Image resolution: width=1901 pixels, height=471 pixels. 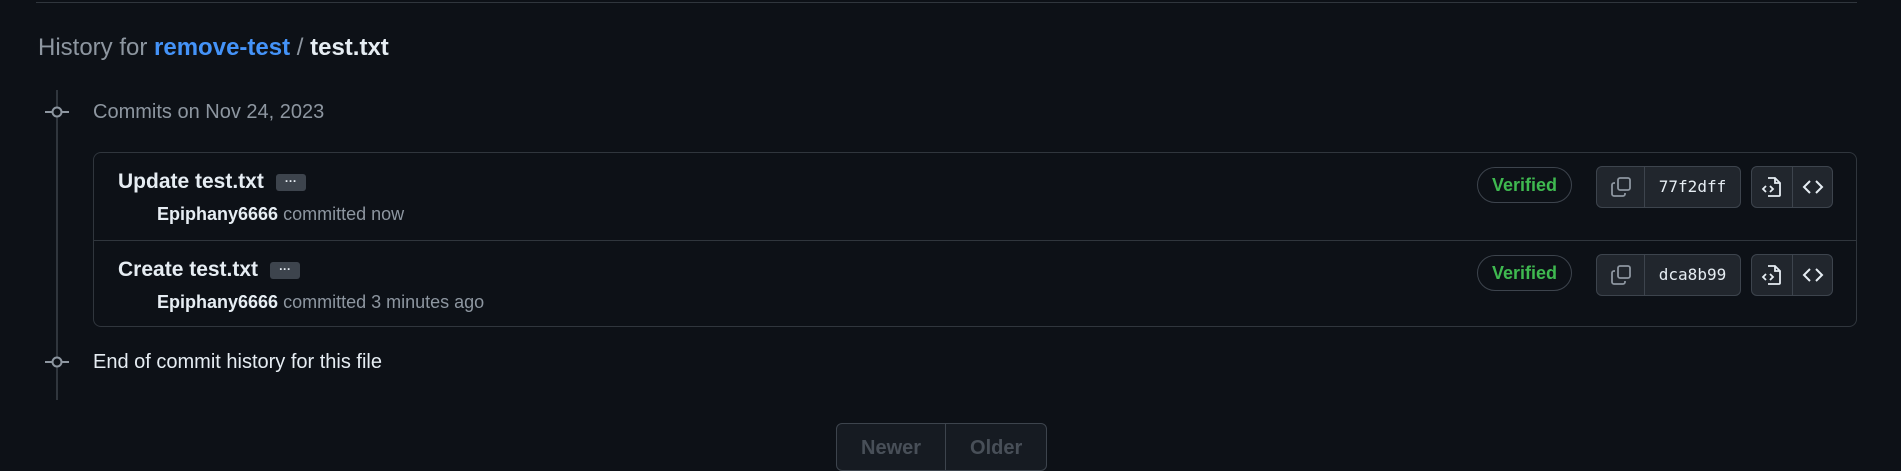 I want to click on commit-title-row: Update test.txt ···, so click(x=212, y=182).